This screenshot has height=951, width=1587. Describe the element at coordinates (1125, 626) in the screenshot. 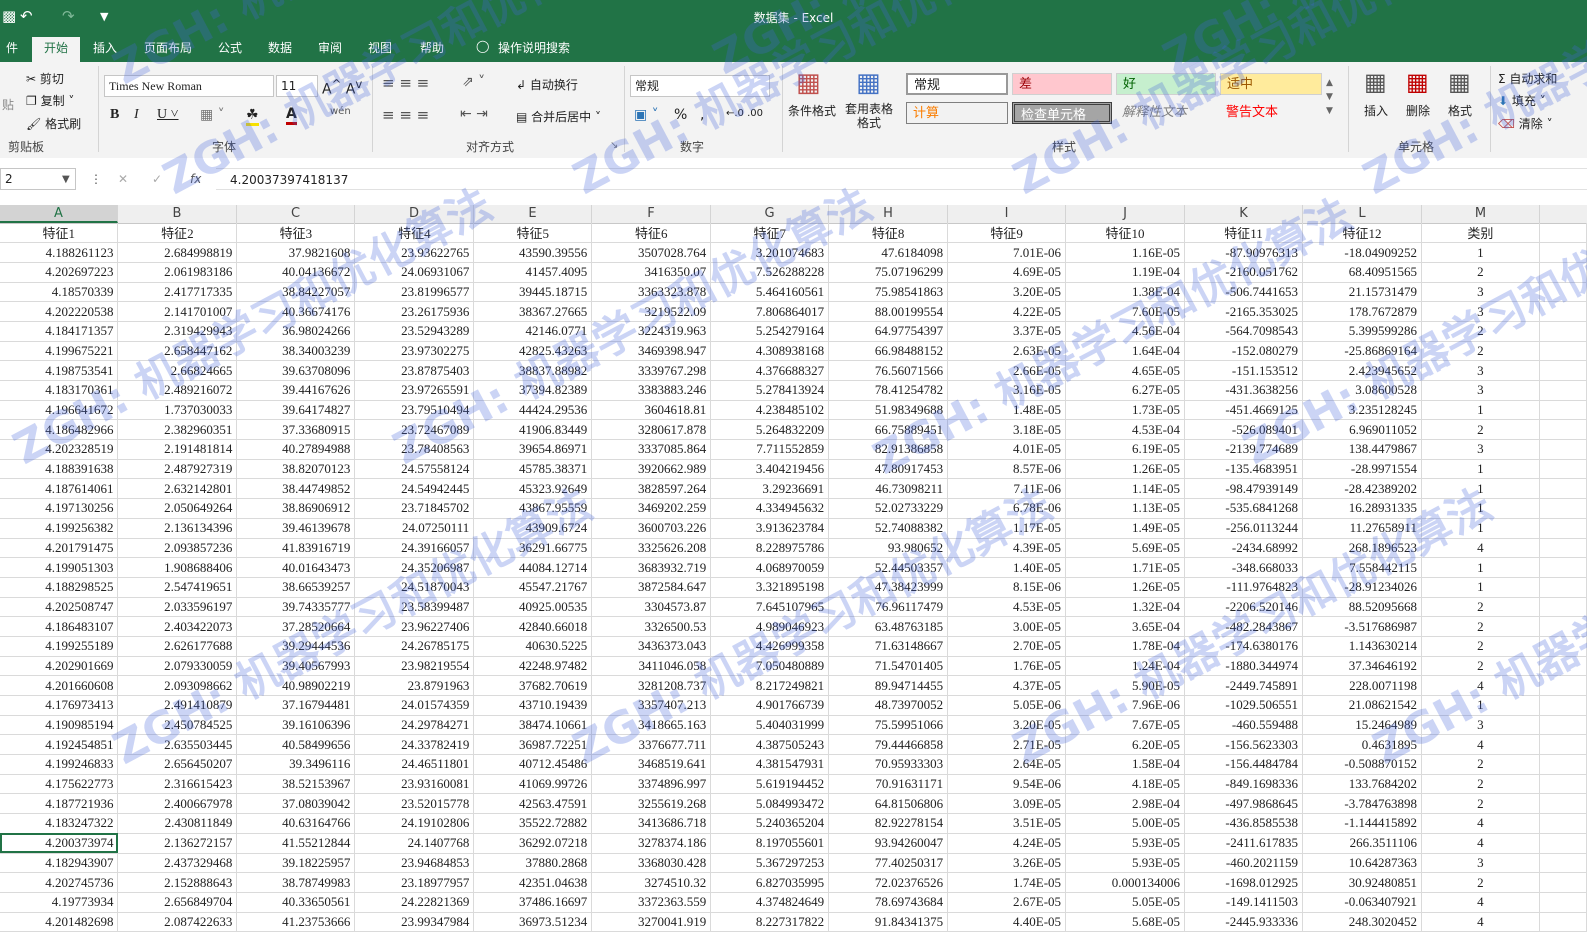

I see `table-cell: 3.65E-04` at that location.